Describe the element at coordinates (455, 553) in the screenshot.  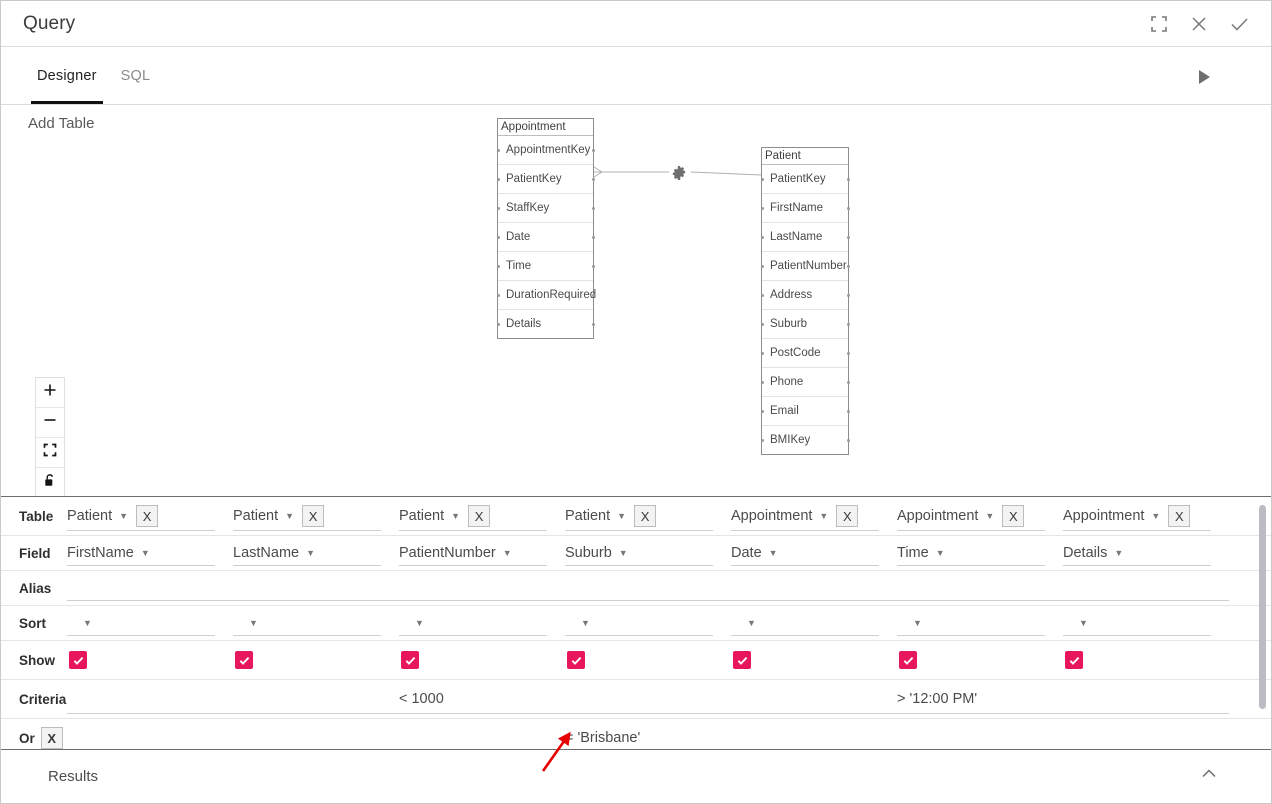
I see `field-select-2: PatientNumber ▼` at that location.